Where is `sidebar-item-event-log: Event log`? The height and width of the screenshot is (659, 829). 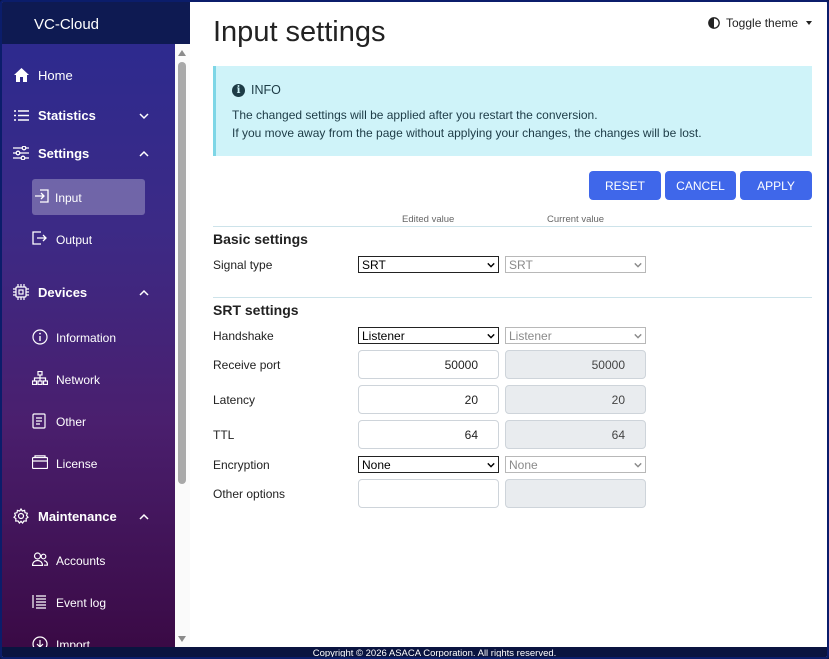 sidebar-item-event-log: Event log is located at coordinates (88, 602).